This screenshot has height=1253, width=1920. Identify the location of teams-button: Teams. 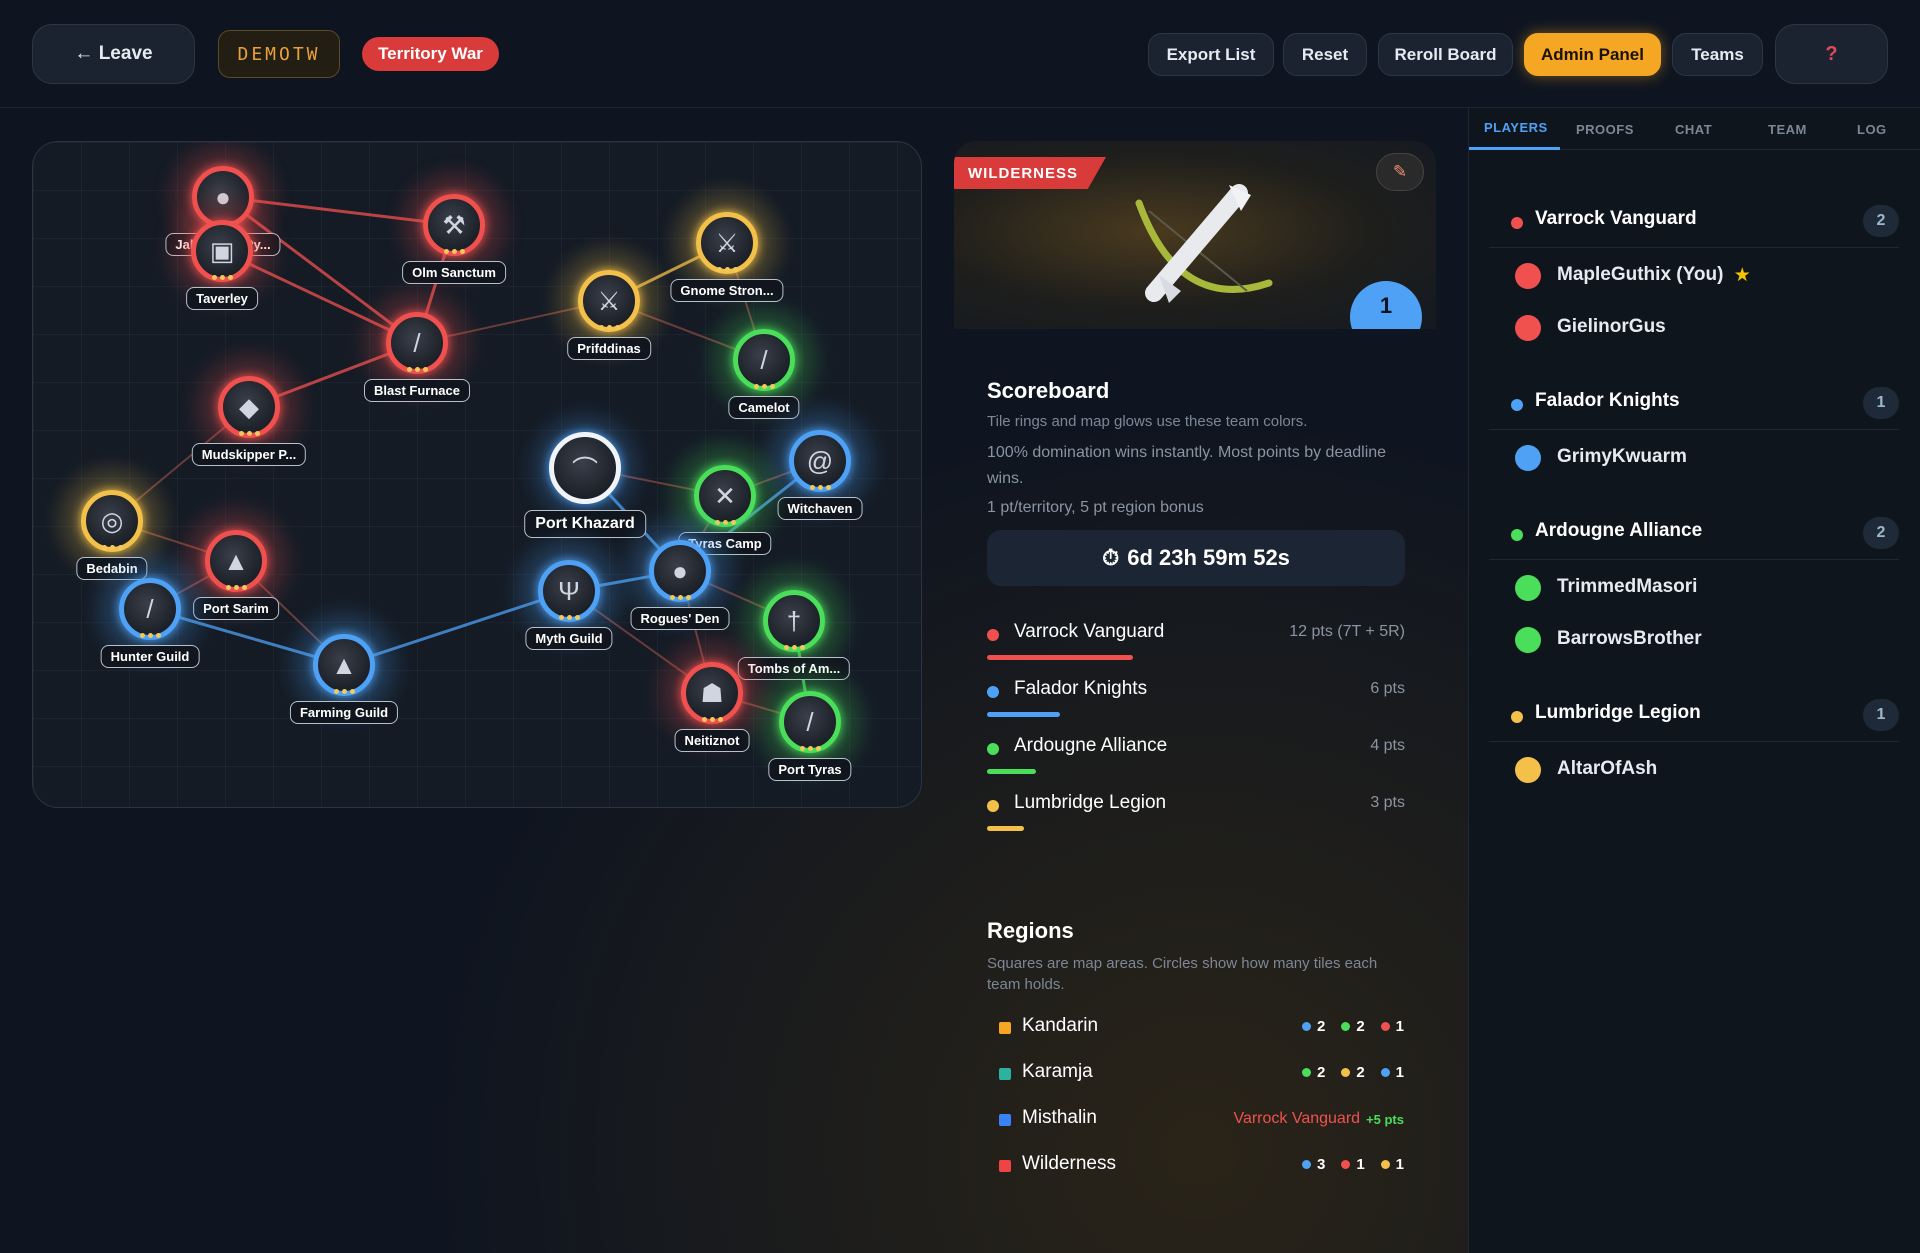
(1717, 54).